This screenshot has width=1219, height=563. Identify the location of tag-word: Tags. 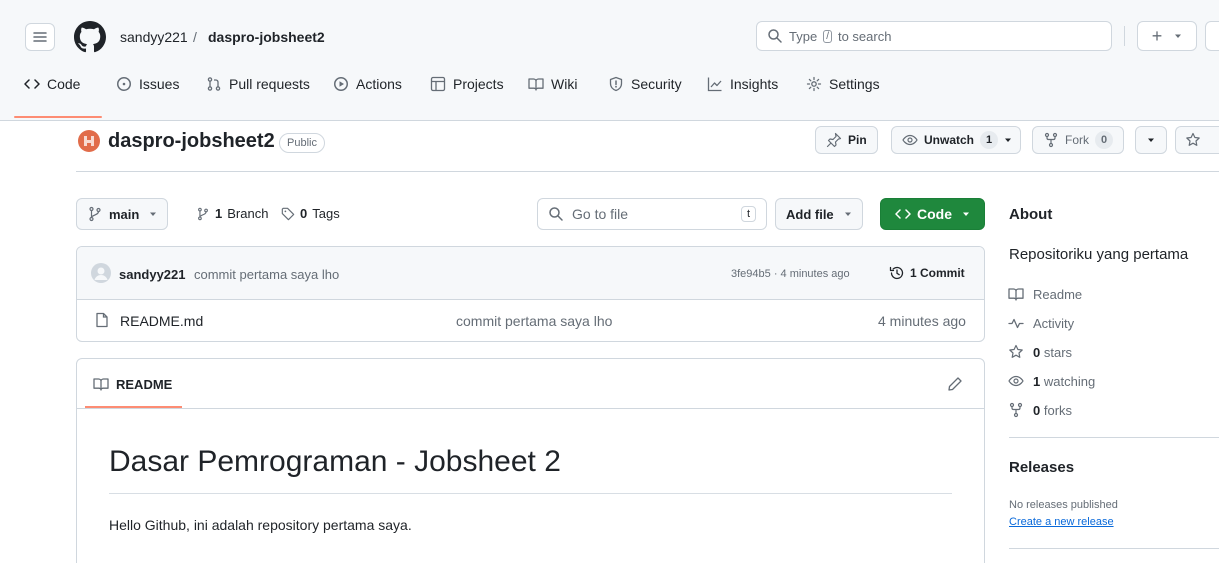
(326, 213).